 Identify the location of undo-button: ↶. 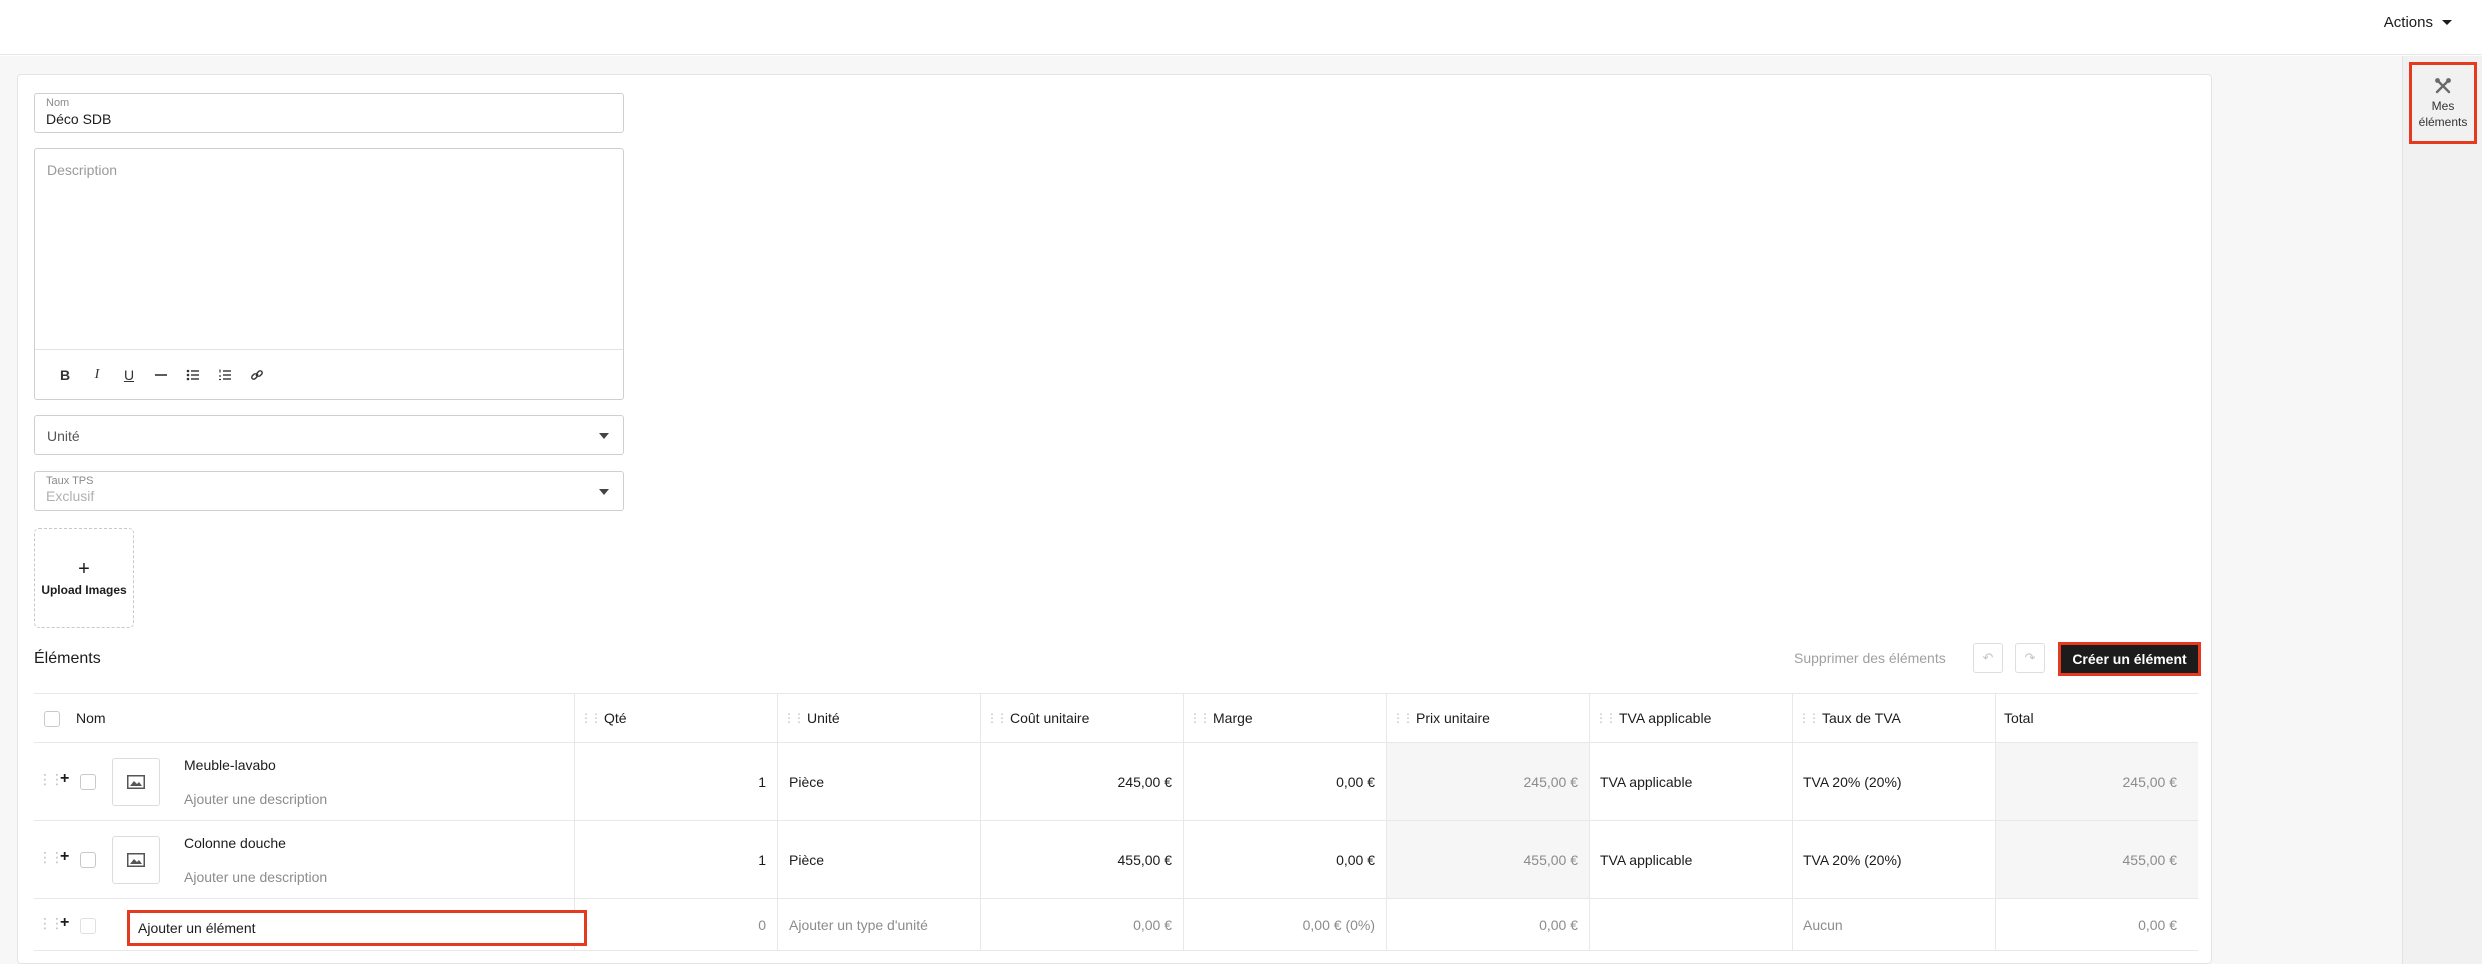
(1988, 658).